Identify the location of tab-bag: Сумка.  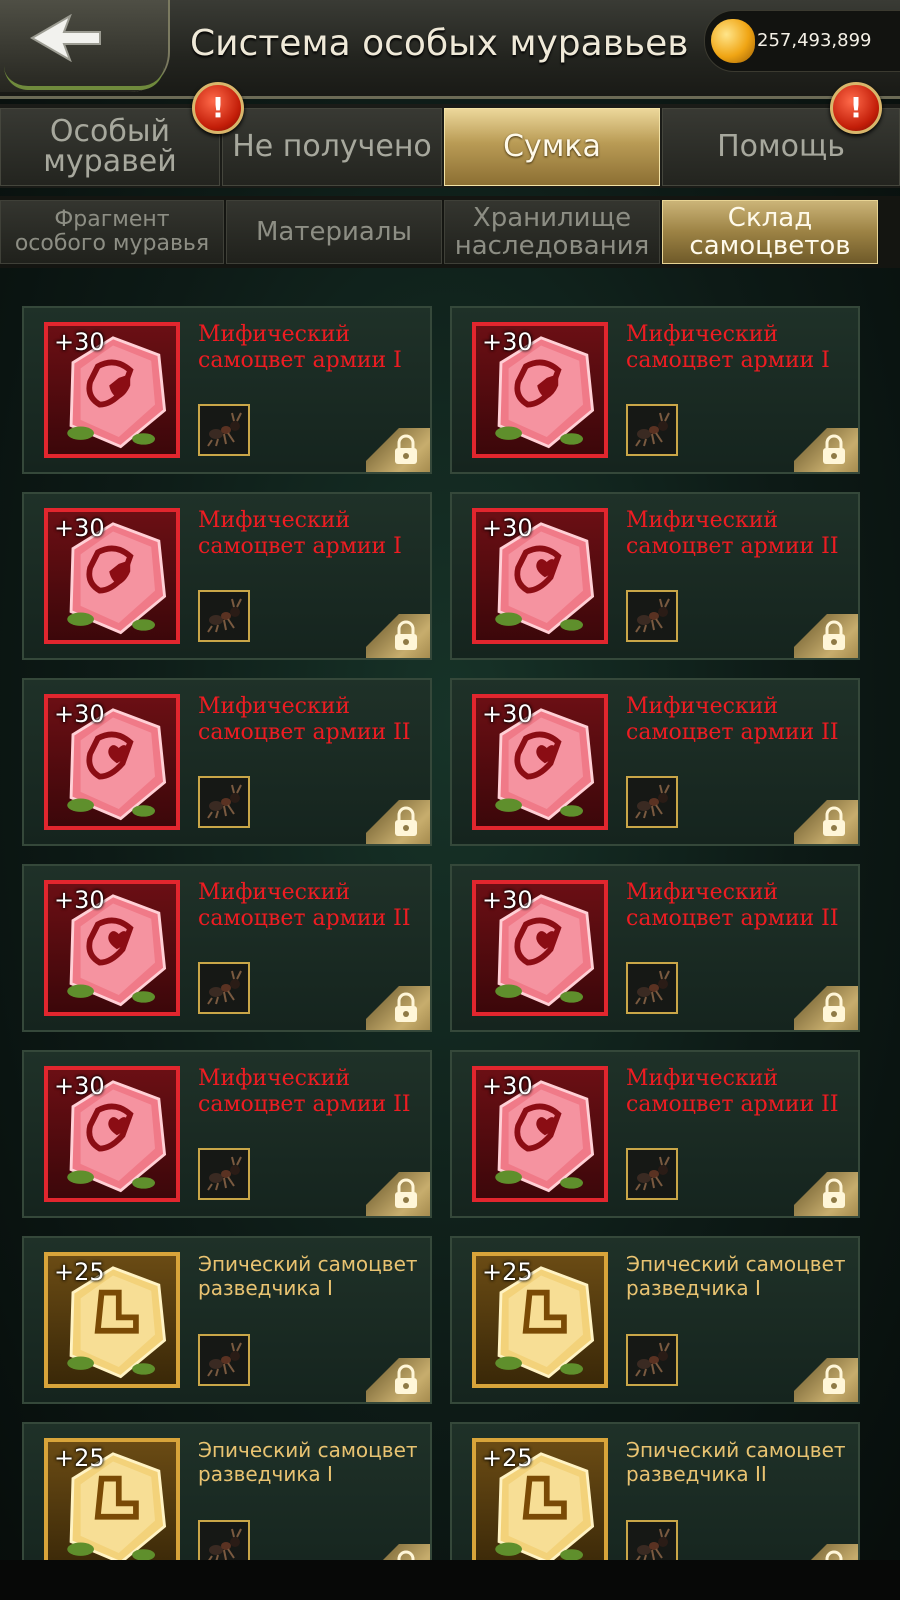
(552, 147).